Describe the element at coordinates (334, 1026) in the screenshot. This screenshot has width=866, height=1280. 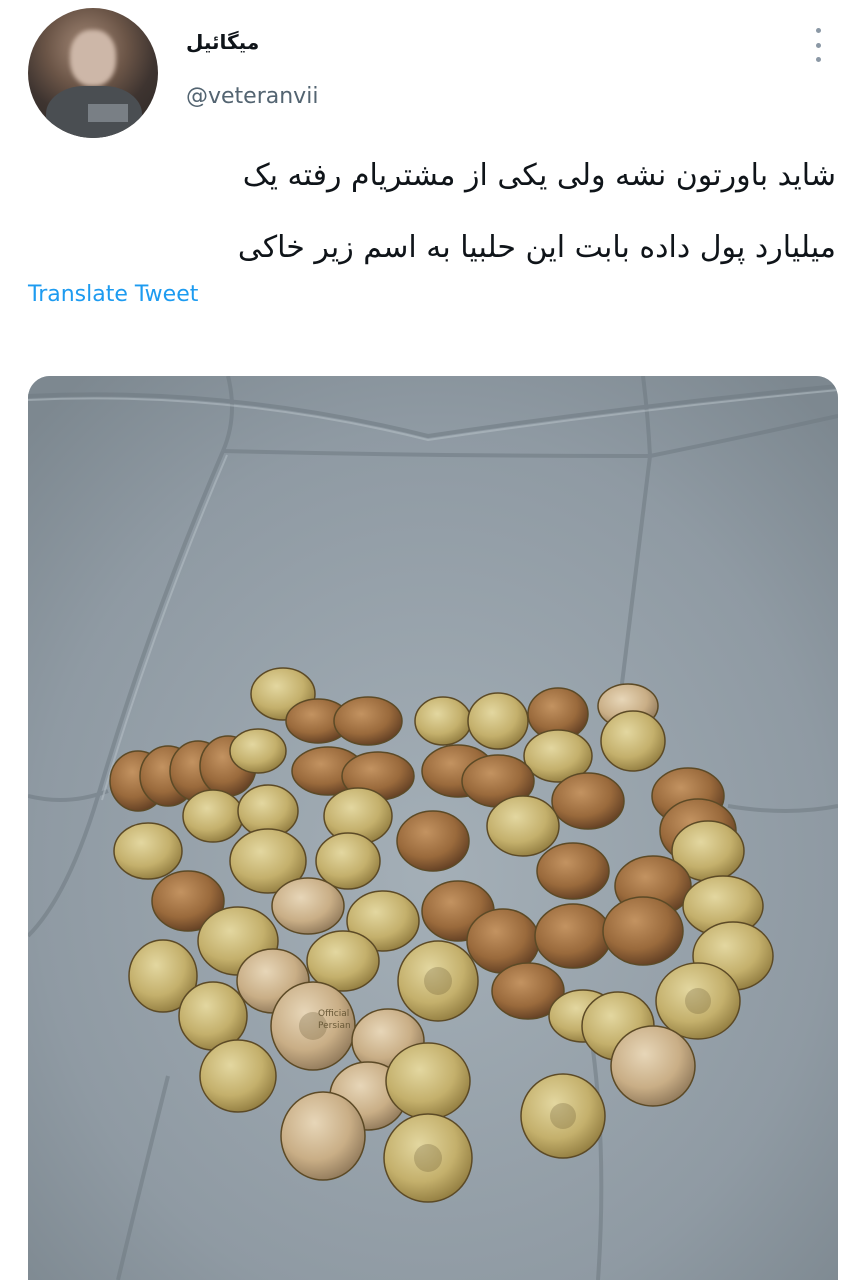
I see `watermark-text-2: Persian` at that location.